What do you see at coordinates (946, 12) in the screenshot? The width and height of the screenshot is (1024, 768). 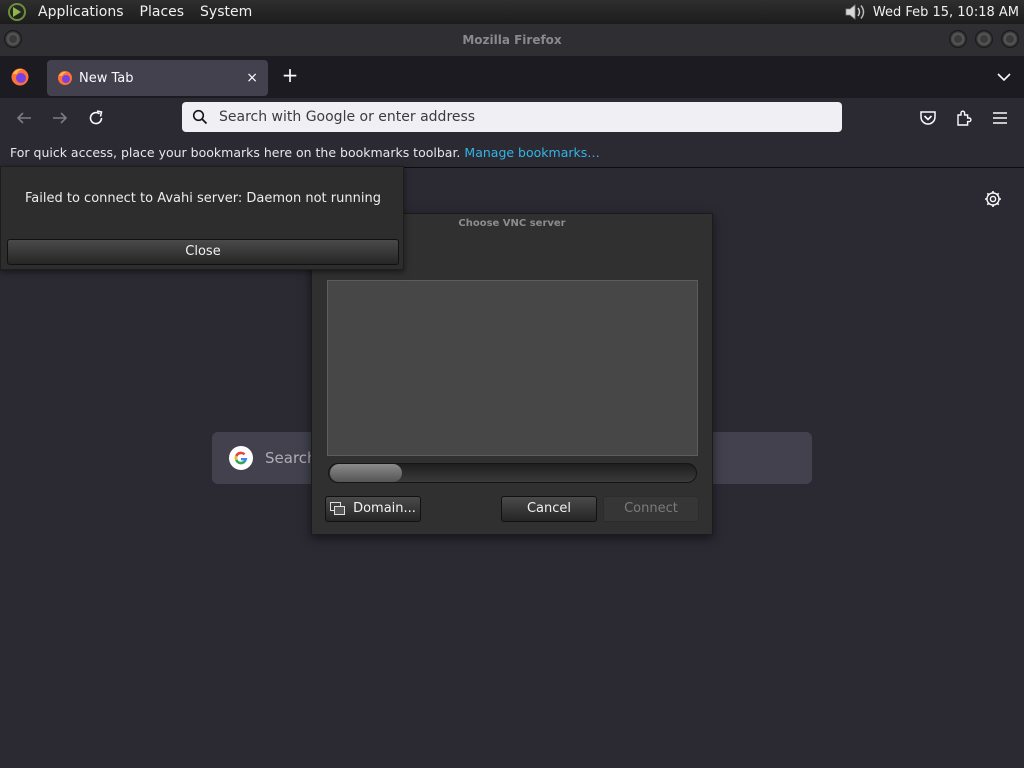 I see `panel-clock: Wed Feb 15, 10:18 AM` at bounding box center [946, 12].